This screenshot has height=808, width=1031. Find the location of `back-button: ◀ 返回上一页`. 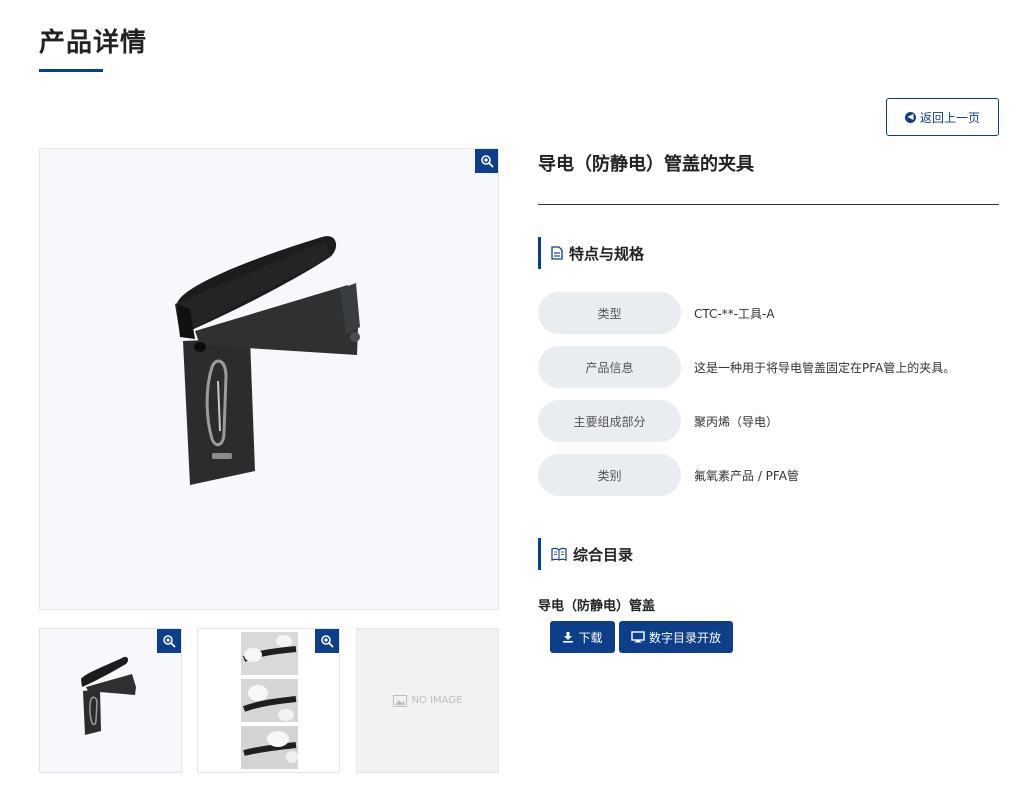

back-button: ◀ 返回上一页 is located at coordinates (942, 117).